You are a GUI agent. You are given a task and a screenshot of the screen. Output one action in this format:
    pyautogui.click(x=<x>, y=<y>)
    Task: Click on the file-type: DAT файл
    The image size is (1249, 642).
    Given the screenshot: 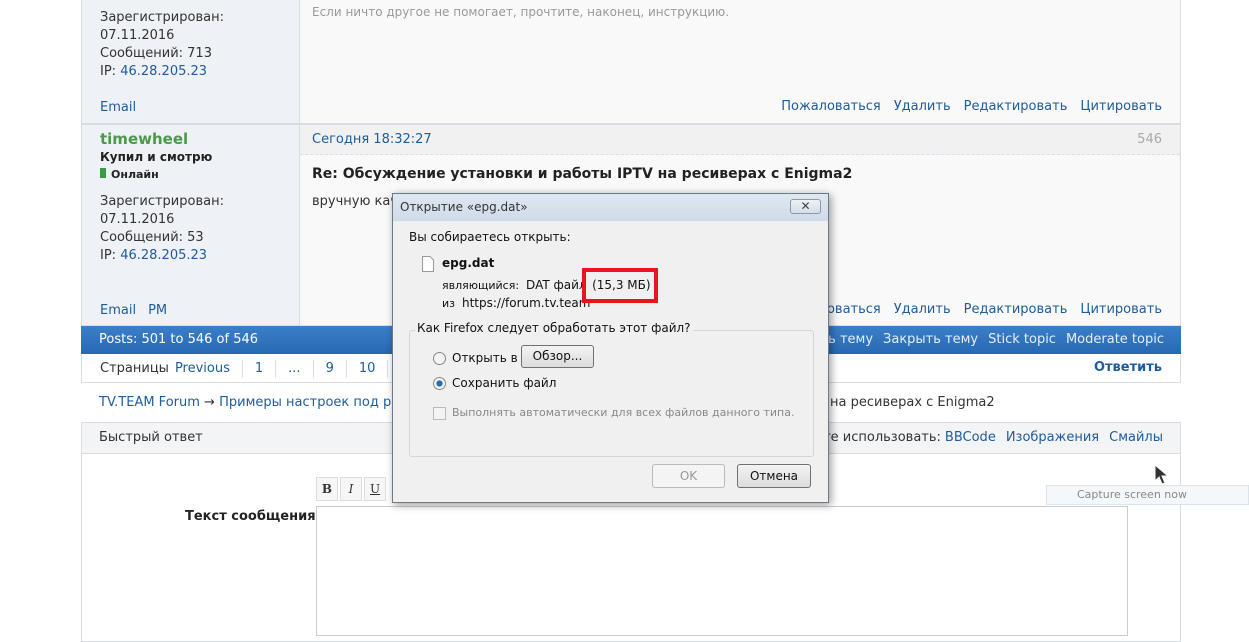 What is the action you would take?
    pyautogui.click(x=556, y=285)
    